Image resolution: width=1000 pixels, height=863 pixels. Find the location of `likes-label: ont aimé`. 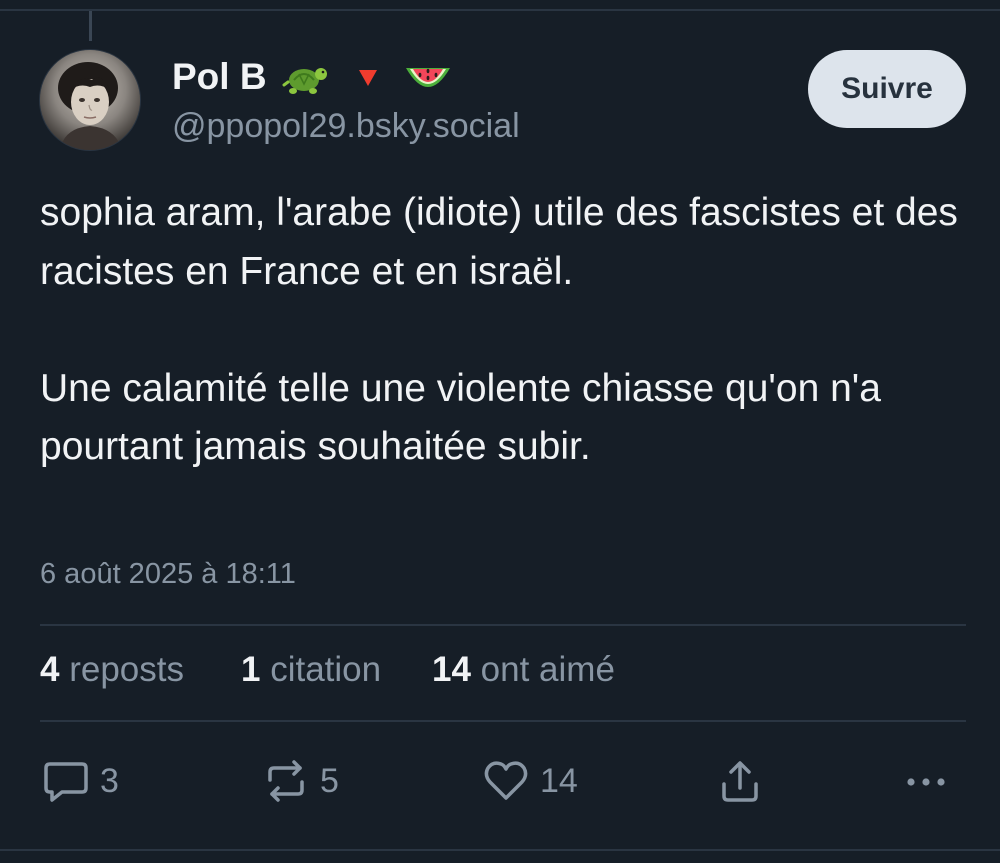

likes-label: ont aimé is located at coordinates (547, 669).